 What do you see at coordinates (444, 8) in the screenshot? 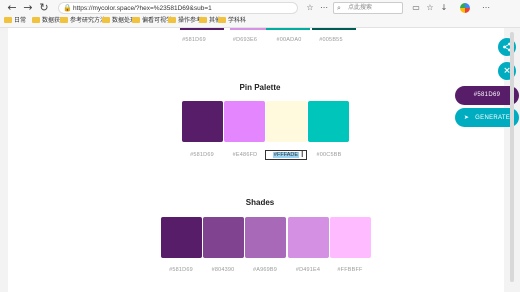
I see `download-icon: ↓` at bounding box center [444, 8].